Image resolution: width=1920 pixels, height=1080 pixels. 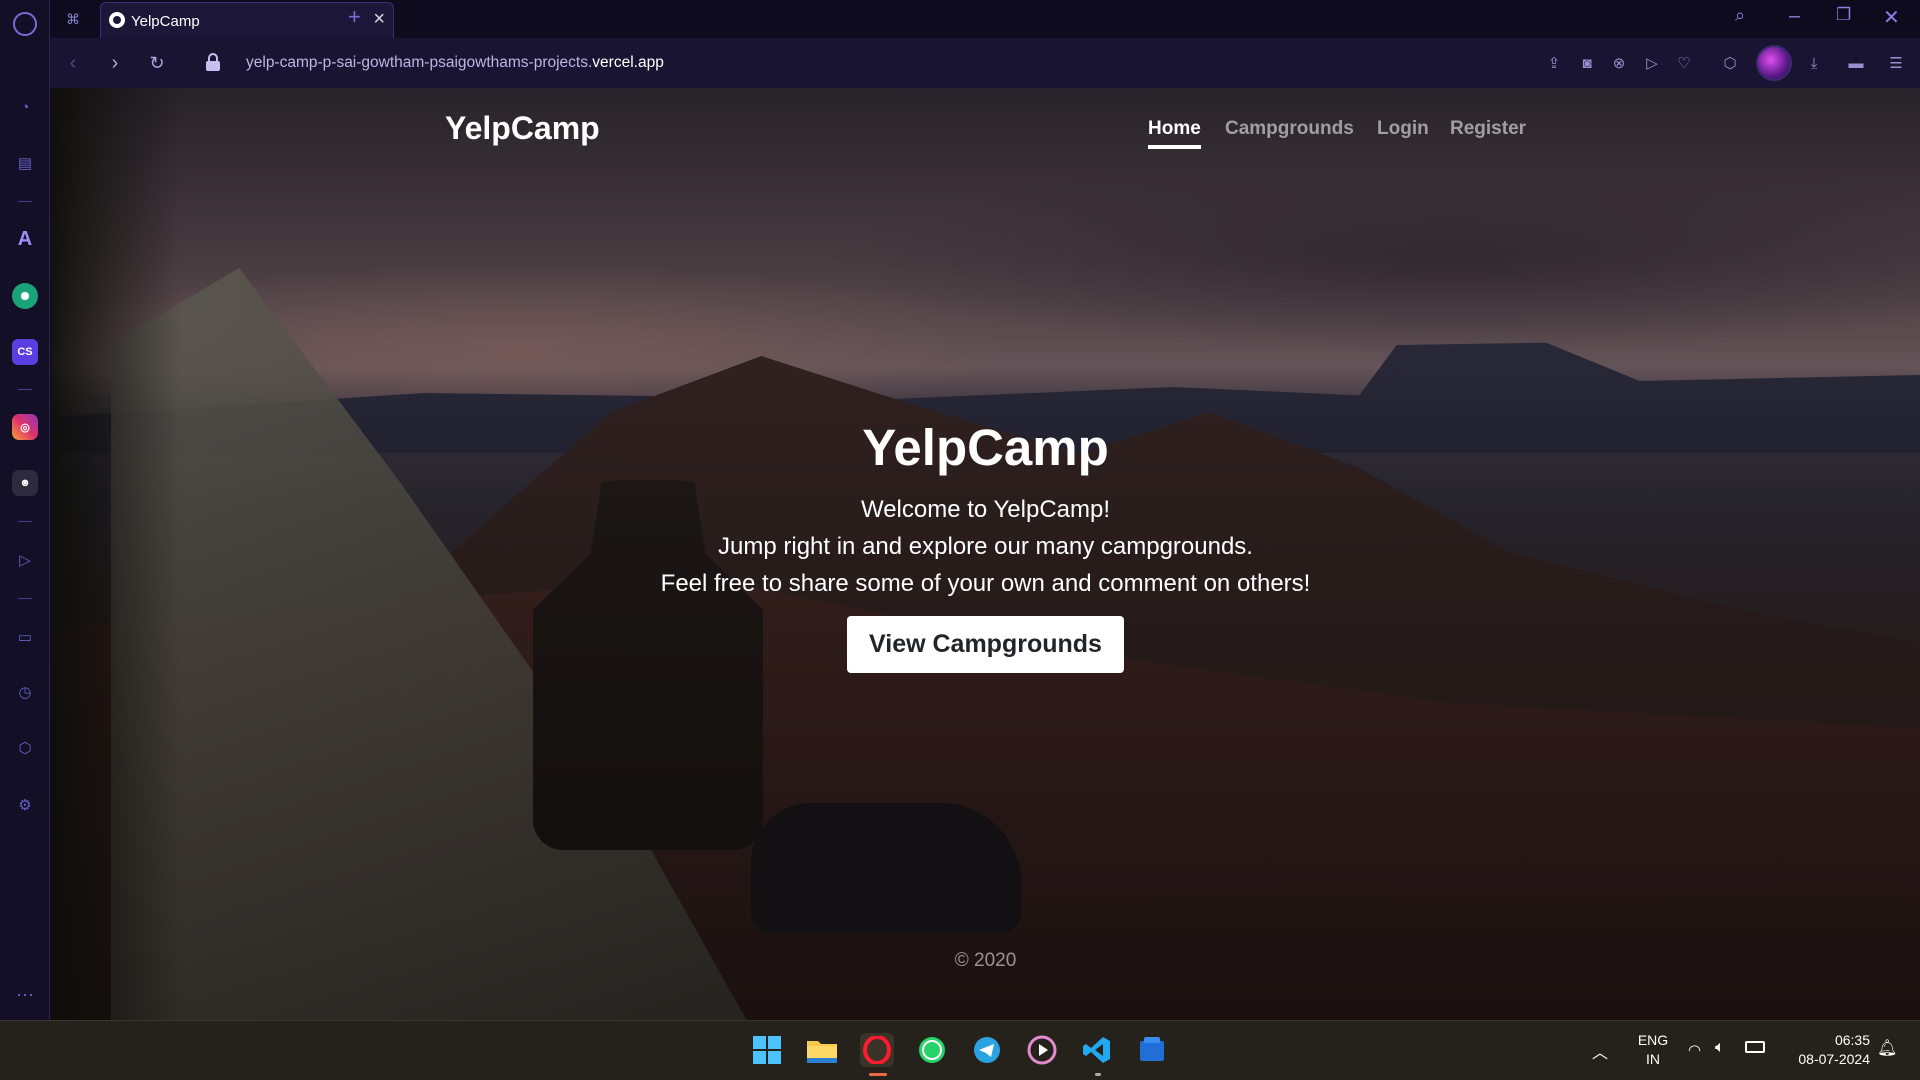 I want to click on tray-overflow-chevron-icon: ︿, so click(x=1600, y=1051).